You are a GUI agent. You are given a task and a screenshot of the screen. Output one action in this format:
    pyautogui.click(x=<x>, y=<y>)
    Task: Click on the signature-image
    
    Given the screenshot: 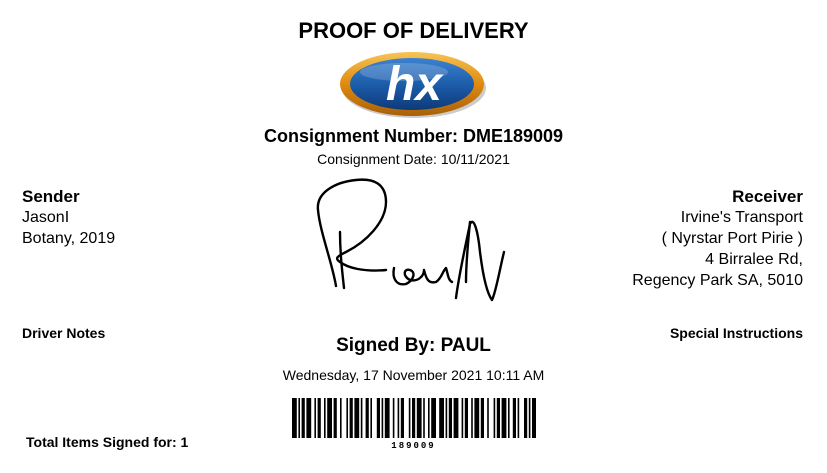 What is the action you would take?
    pyautogui.click(x=411, y=240)
    